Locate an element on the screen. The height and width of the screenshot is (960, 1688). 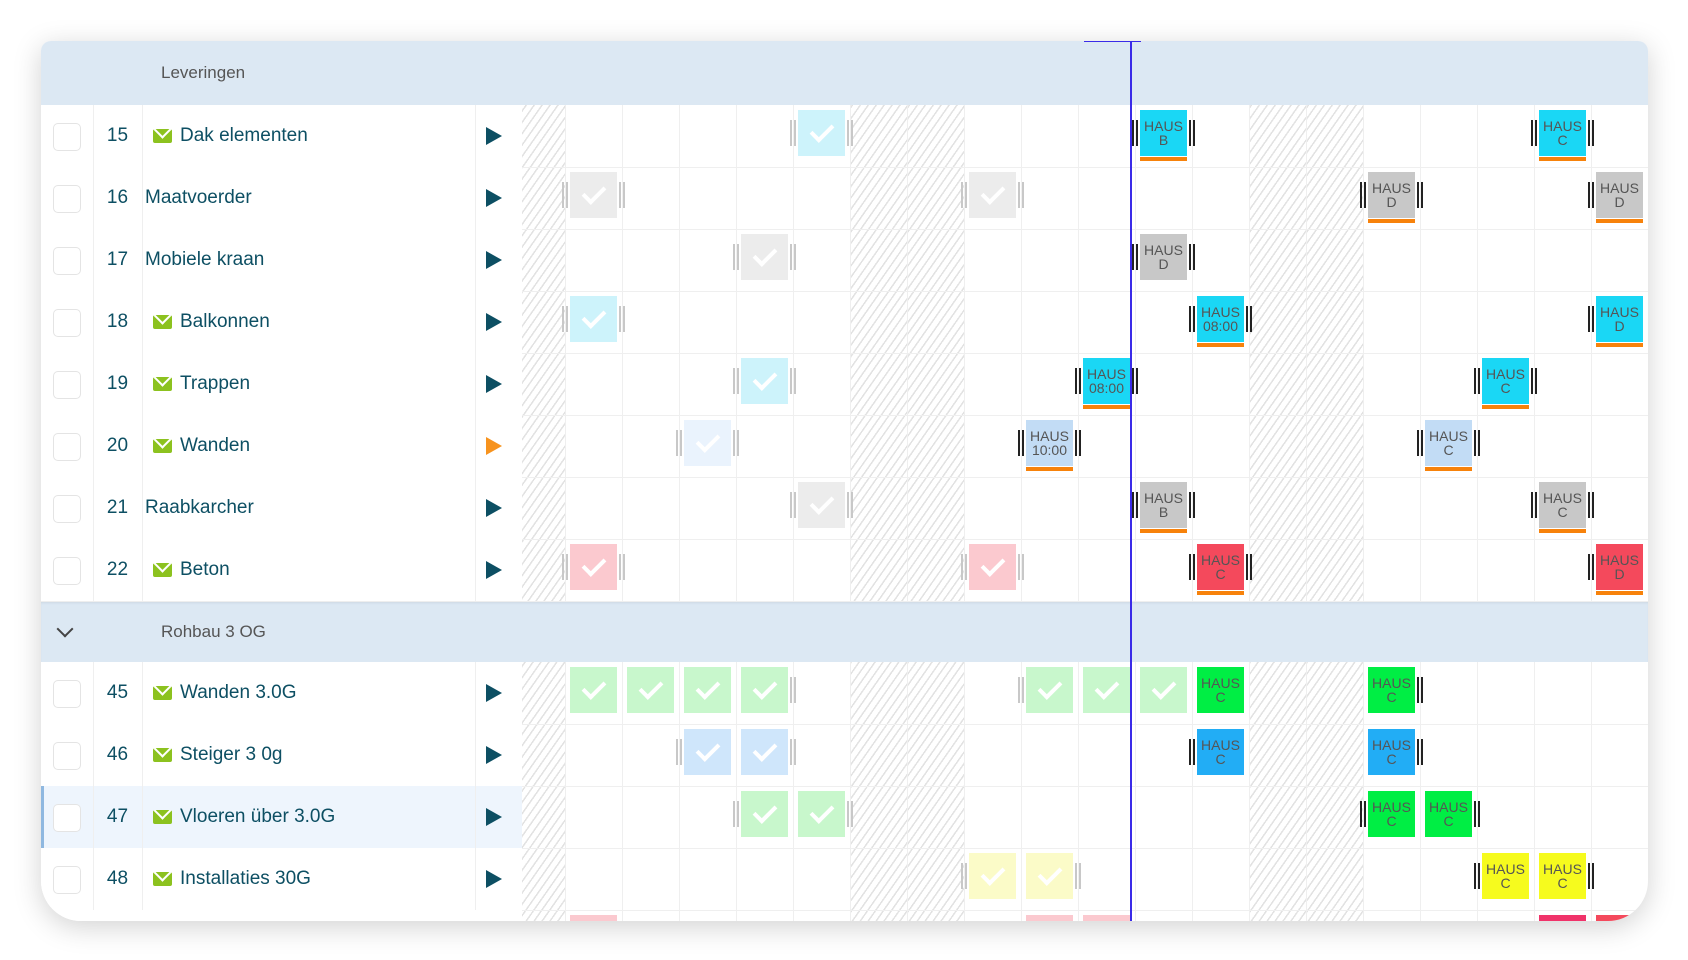
task-row: 46 Steiger 3 0g is located at coordinates (281, 755).